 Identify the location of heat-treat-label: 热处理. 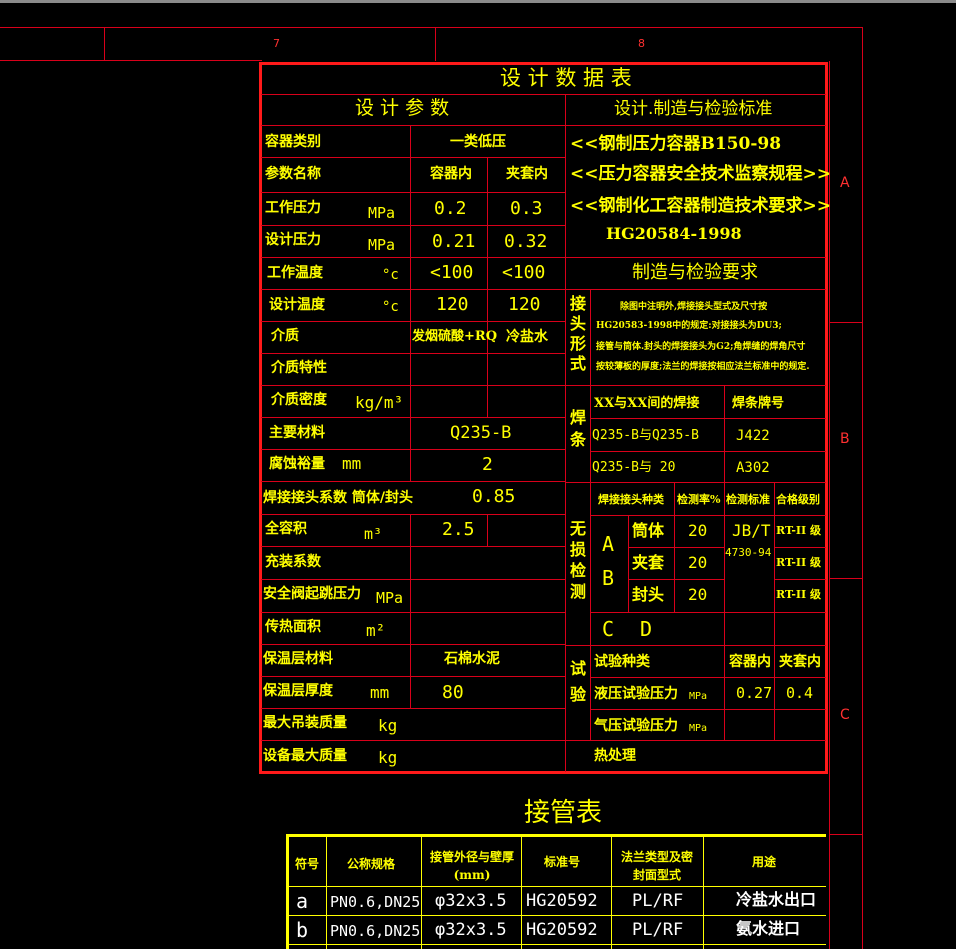
(615, 756).